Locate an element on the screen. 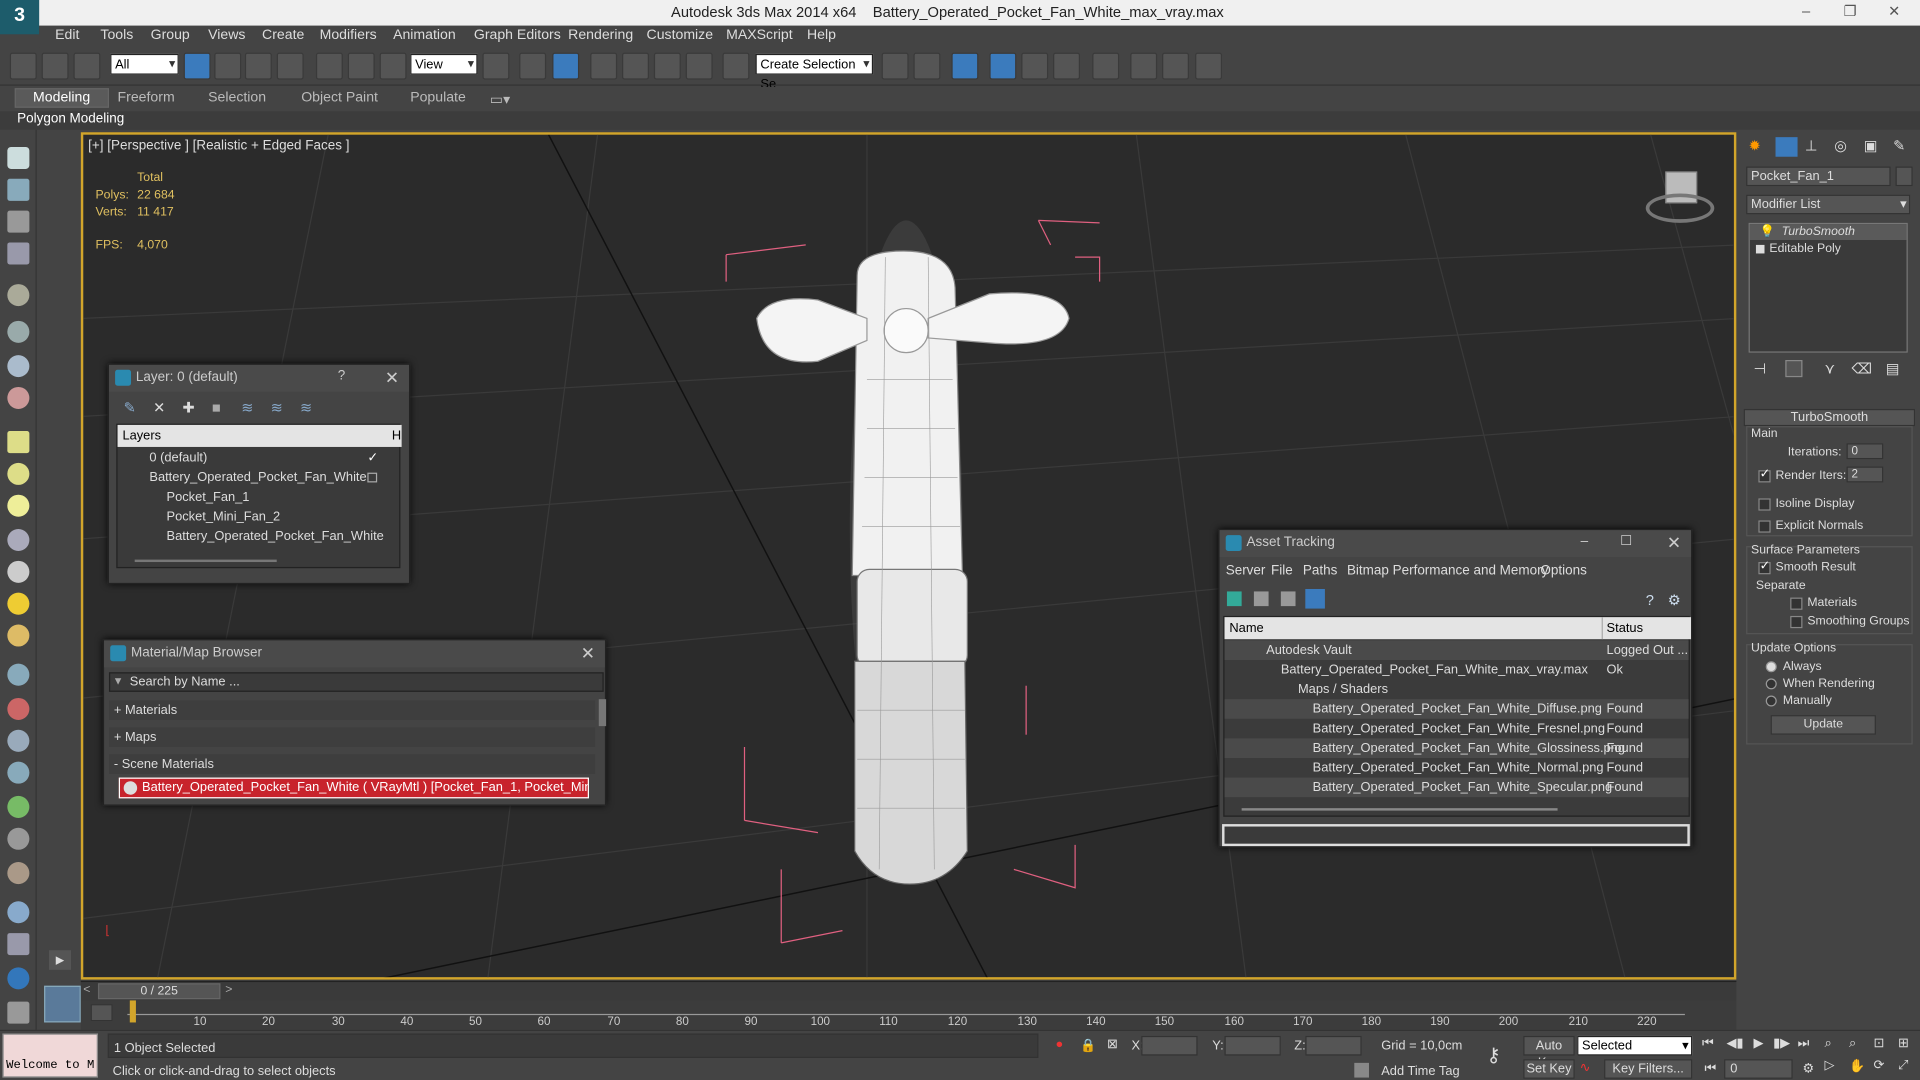  next-frame-icon: ▮▶ is located at coordinates (1781, 1043).